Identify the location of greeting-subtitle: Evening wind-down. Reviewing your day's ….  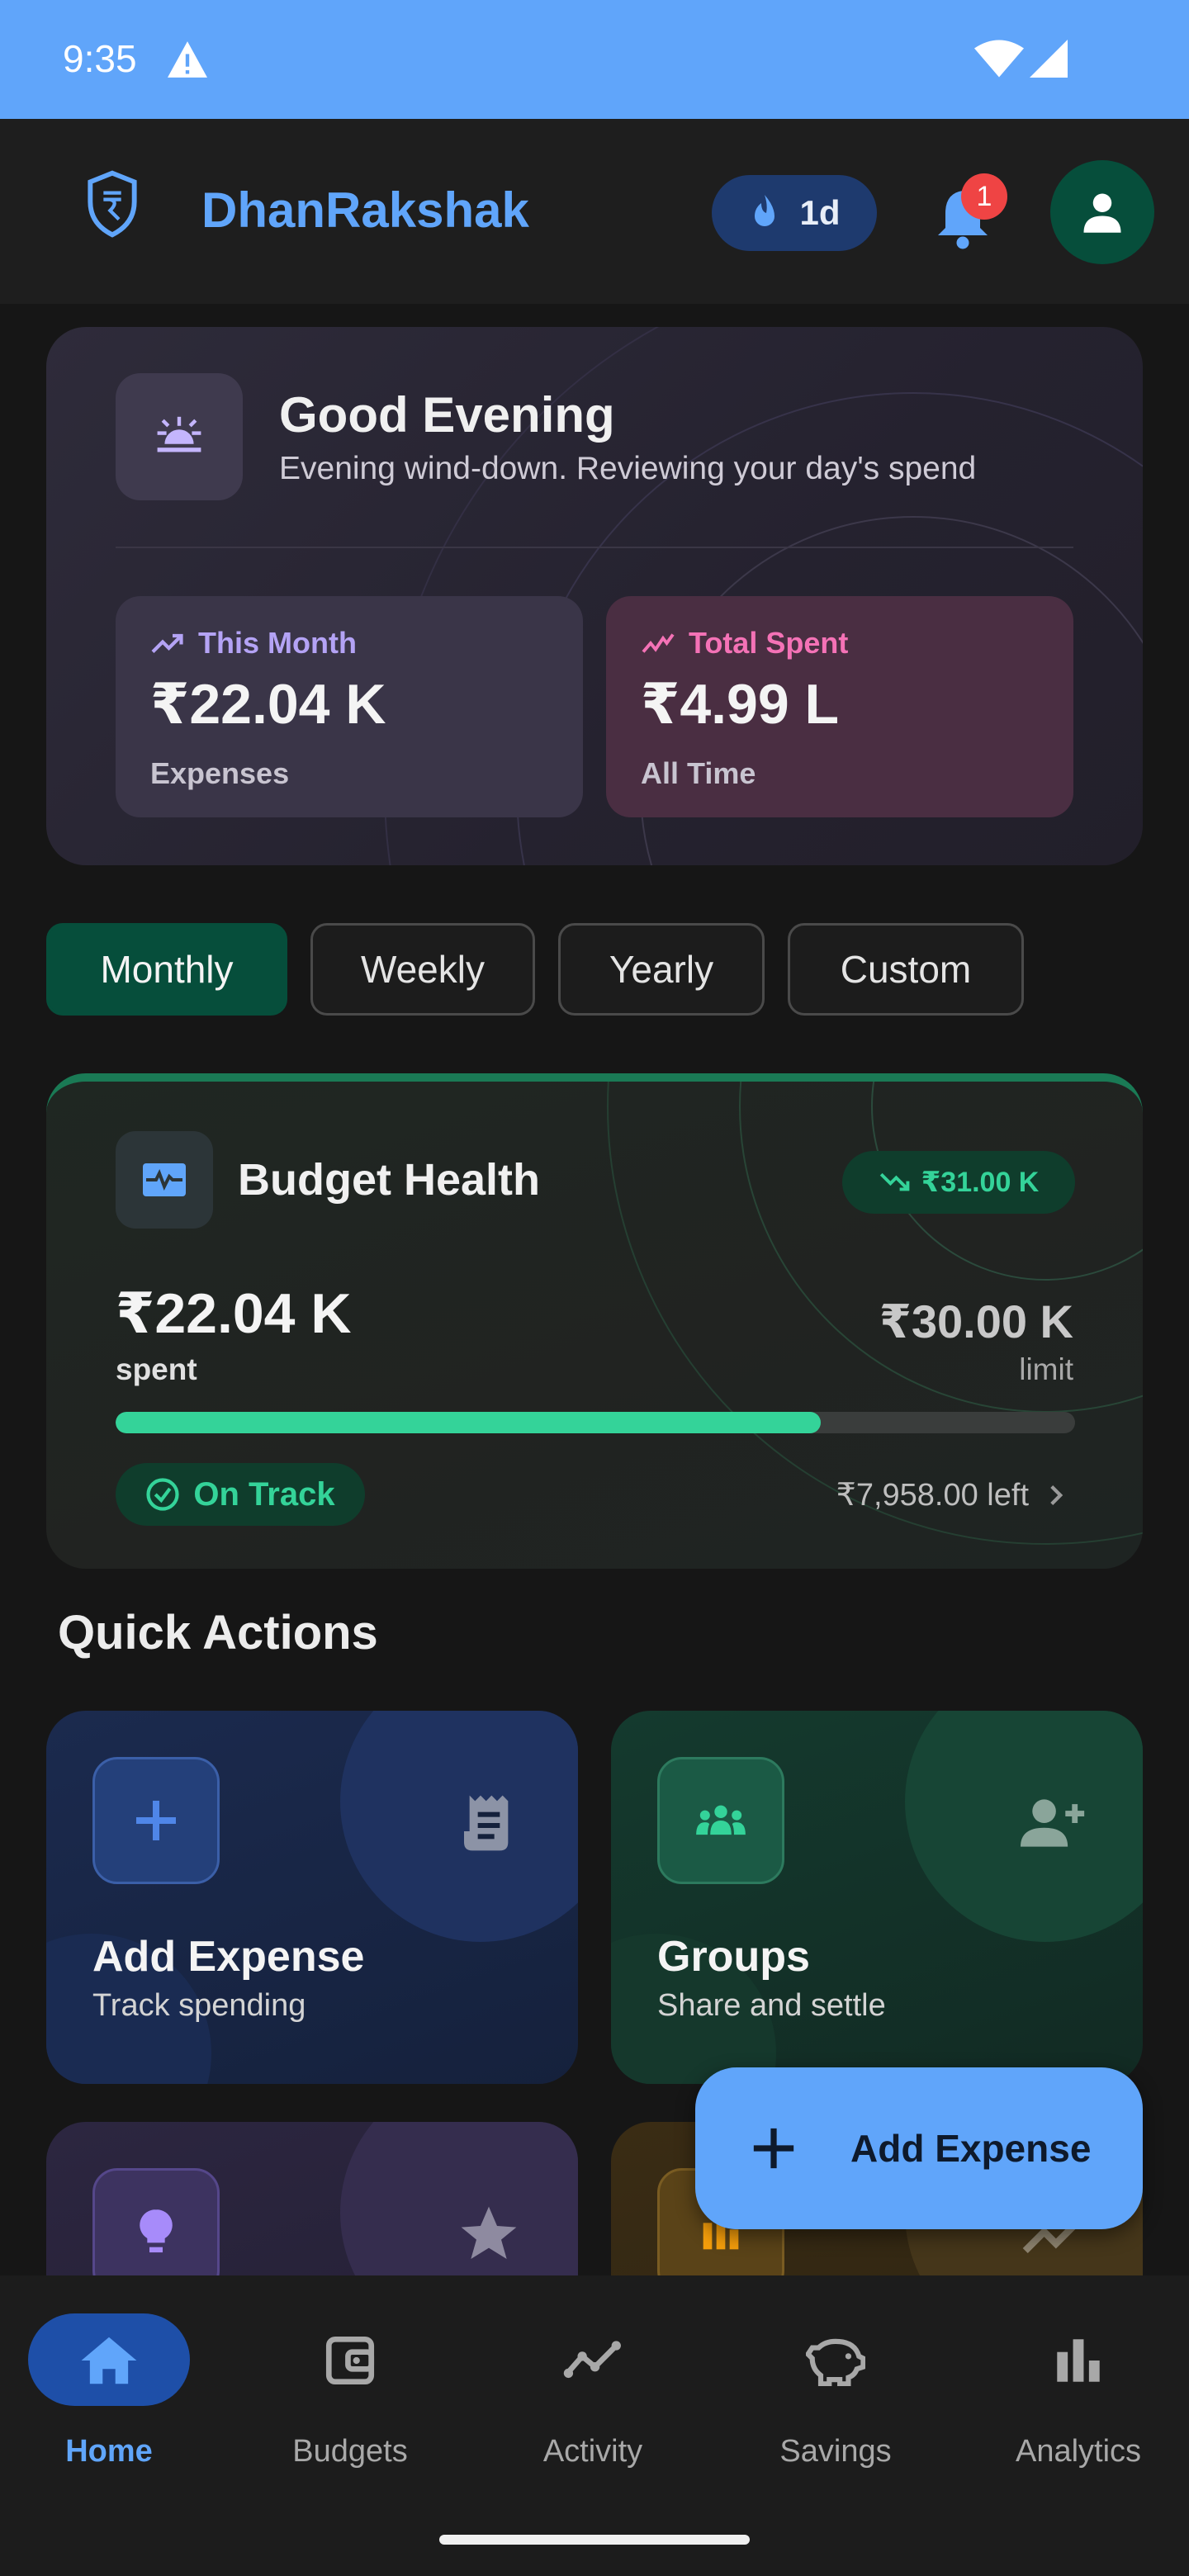
(628, 468).